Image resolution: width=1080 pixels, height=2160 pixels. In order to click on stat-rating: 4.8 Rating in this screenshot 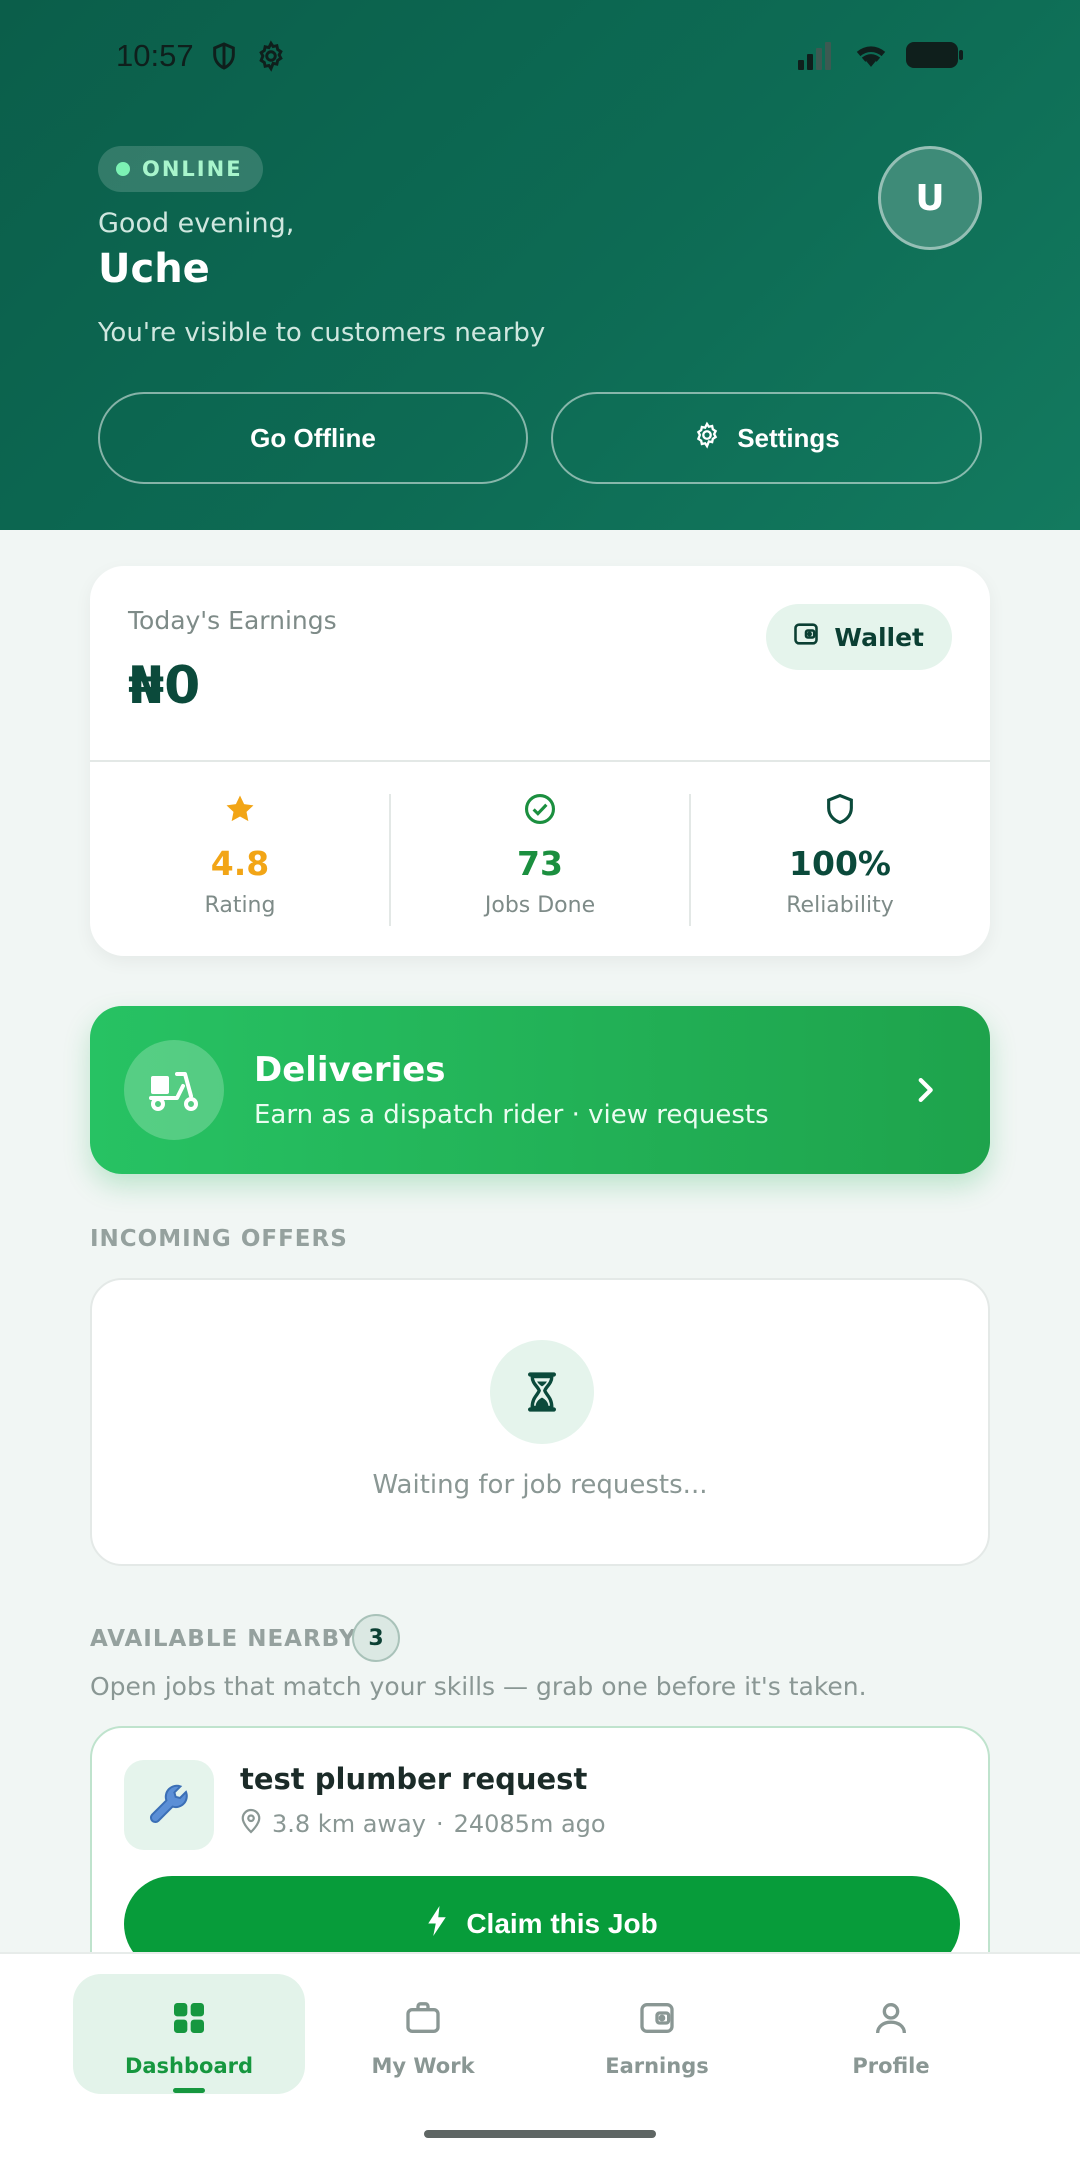, I will do `click(240, 857)`.